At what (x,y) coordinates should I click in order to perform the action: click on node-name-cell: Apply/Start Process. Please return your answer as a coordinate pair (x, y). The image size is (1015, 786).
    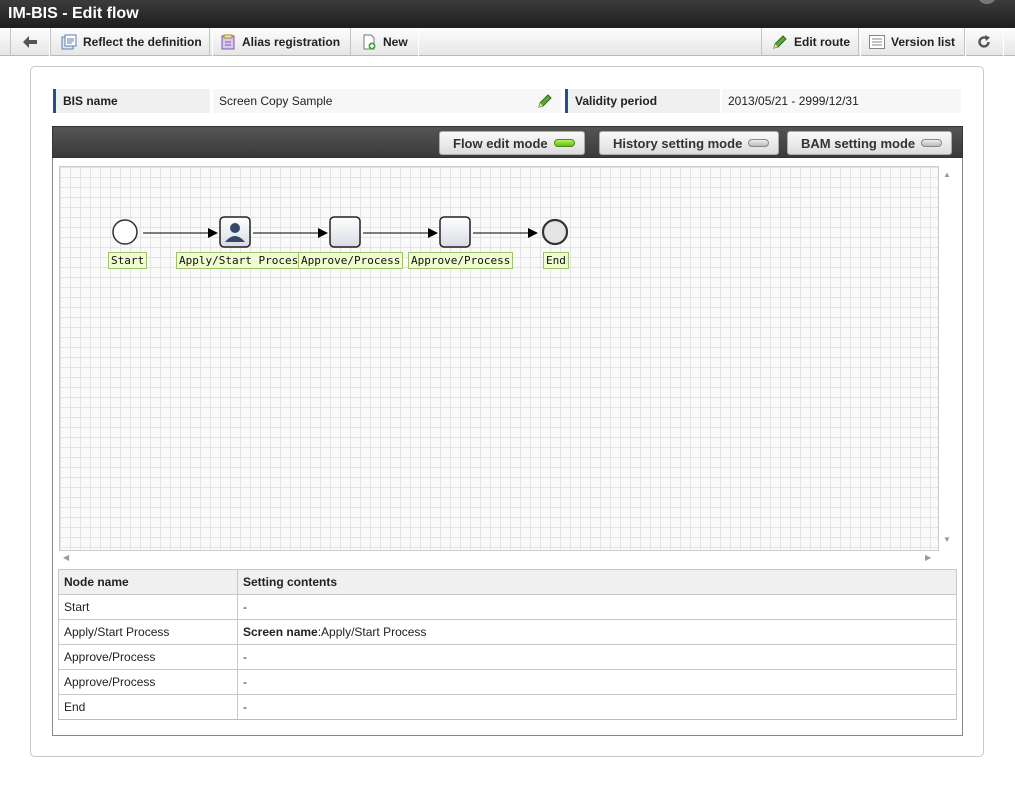
    Looking at the image, I should click on (148, 632).